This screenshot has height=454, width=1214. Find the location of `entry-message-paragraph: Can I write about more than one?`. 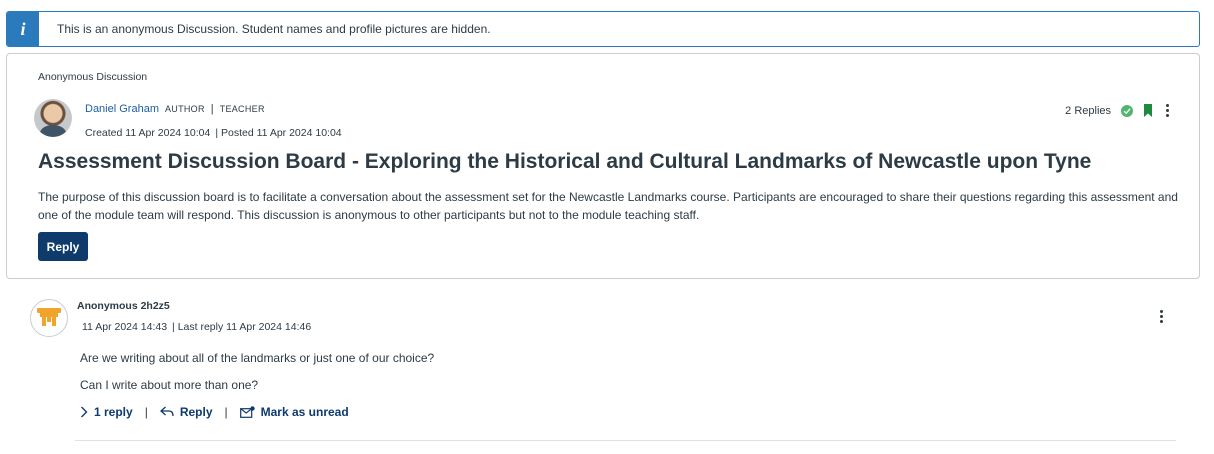

entry-message-paragraph: Can I write about more than one? is located at coordinates (169, 385).